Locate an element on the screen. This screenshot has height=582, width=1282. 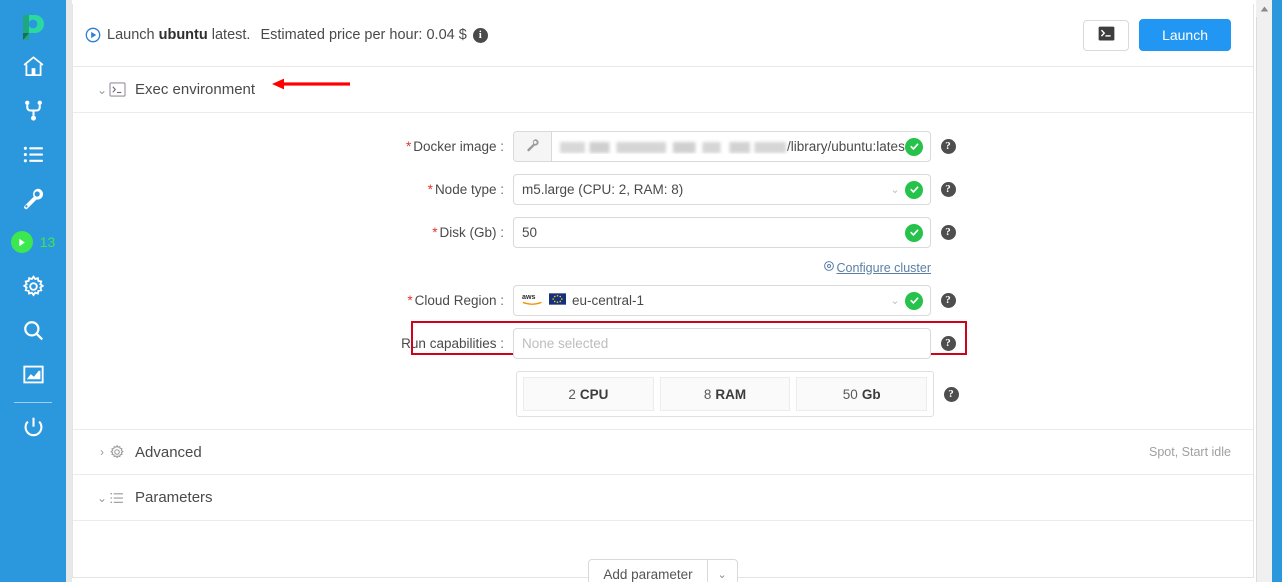
tools-icon is located at coordinates (33, 198).